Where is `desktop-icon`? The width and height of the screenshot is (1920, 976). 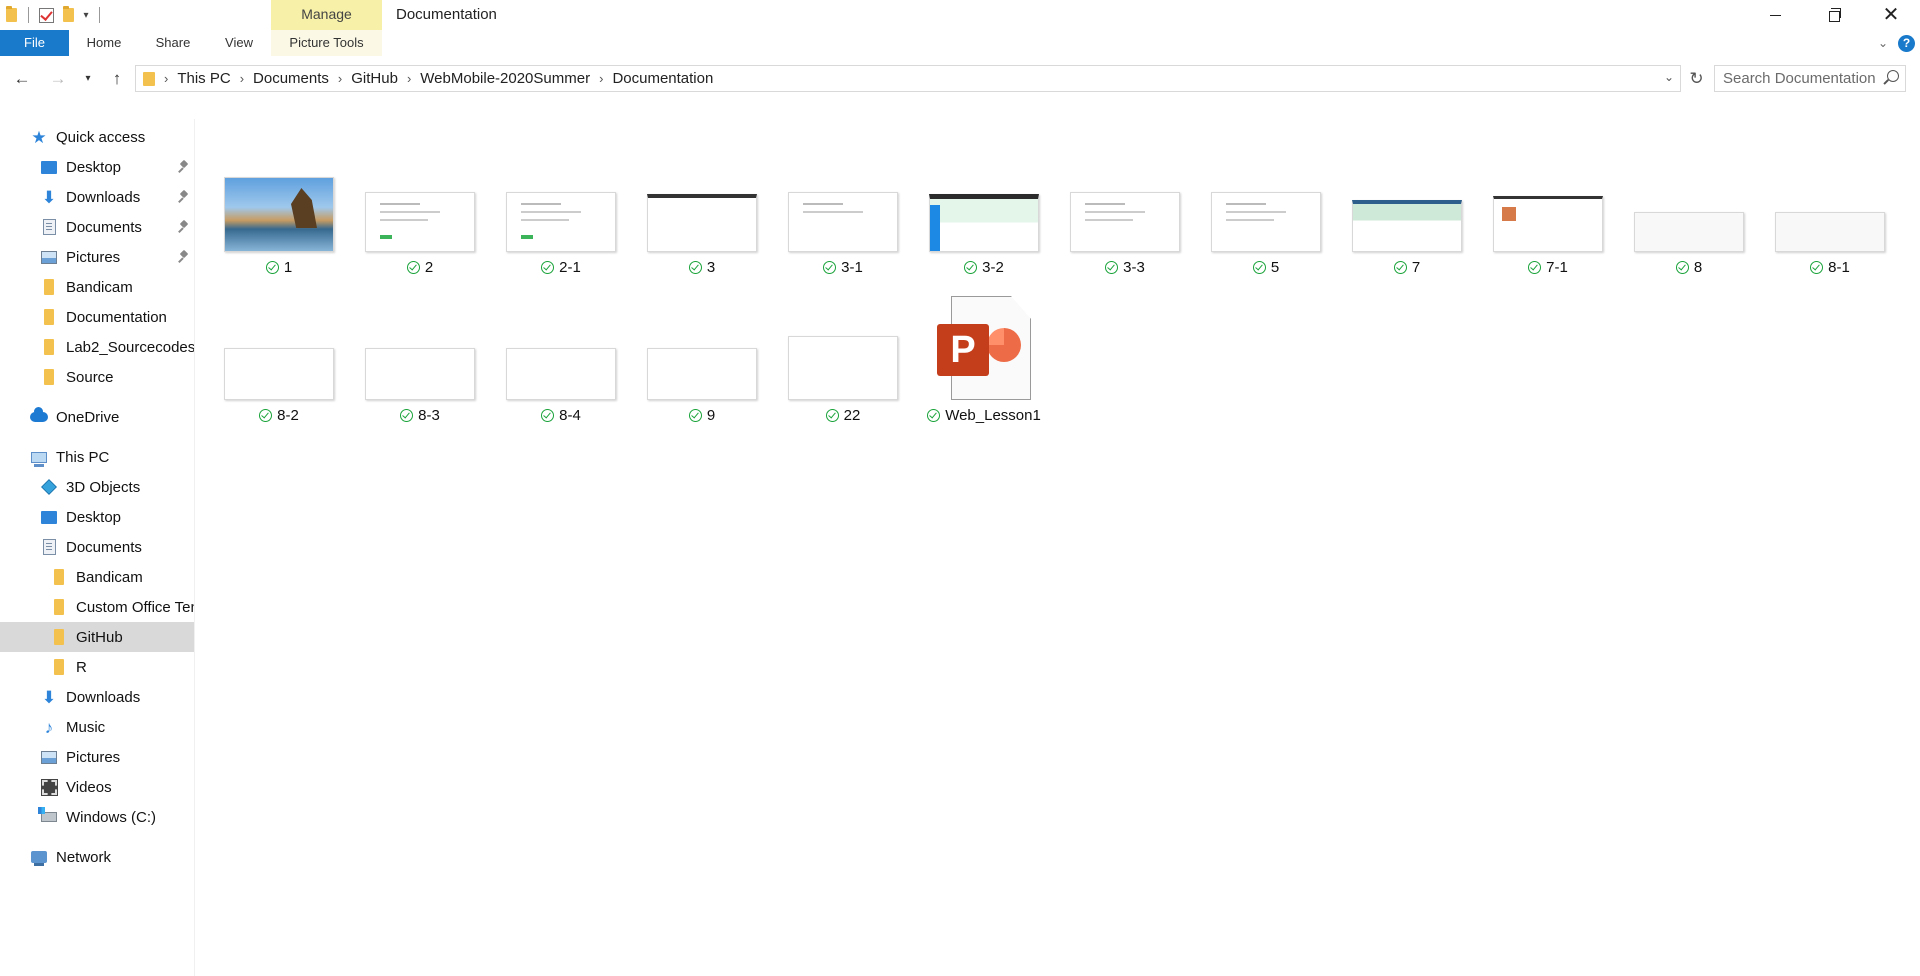 desktop-icon is located at coordinates (49, 167).